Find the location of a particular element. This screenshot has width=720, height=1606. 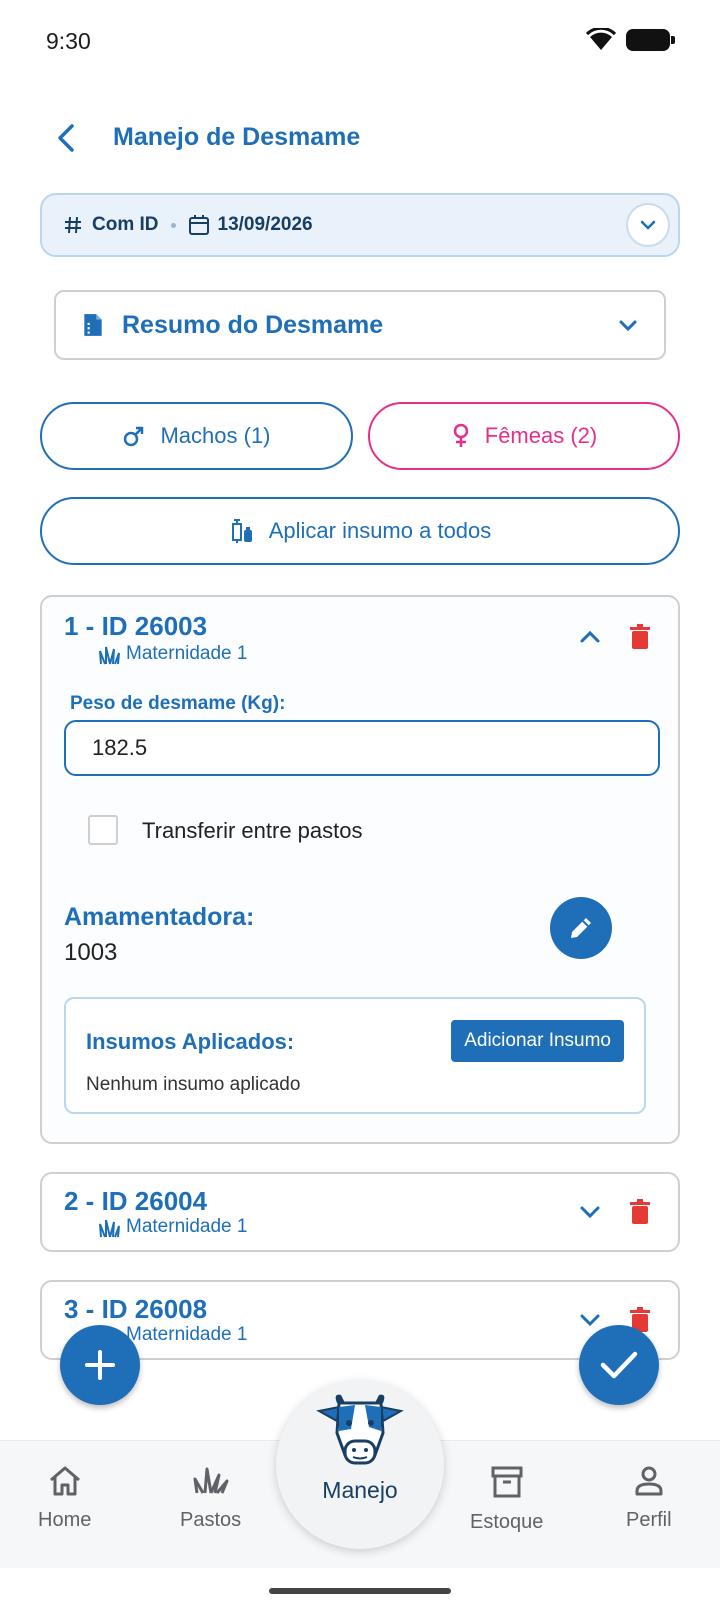

nav-item-perfil-label: Perfil is located at coordinates (649, 1520).